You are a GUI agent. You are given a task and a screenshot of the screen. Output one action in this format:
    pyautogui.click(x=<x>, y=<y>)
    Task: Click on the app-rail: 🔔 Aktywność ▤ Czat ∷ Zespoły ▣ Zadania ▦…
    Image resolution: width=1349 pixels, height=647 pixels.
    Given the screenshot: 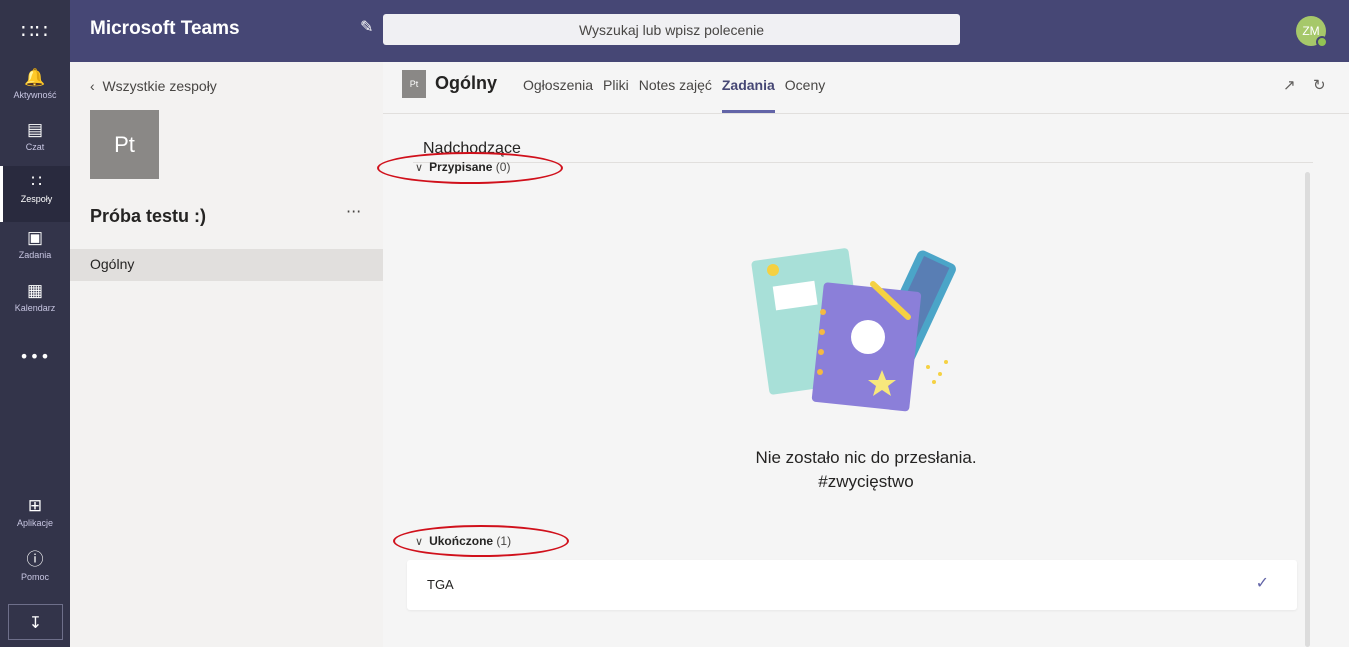 What is the action you would take?
    pyautogui.click(x=35, y=354)
    